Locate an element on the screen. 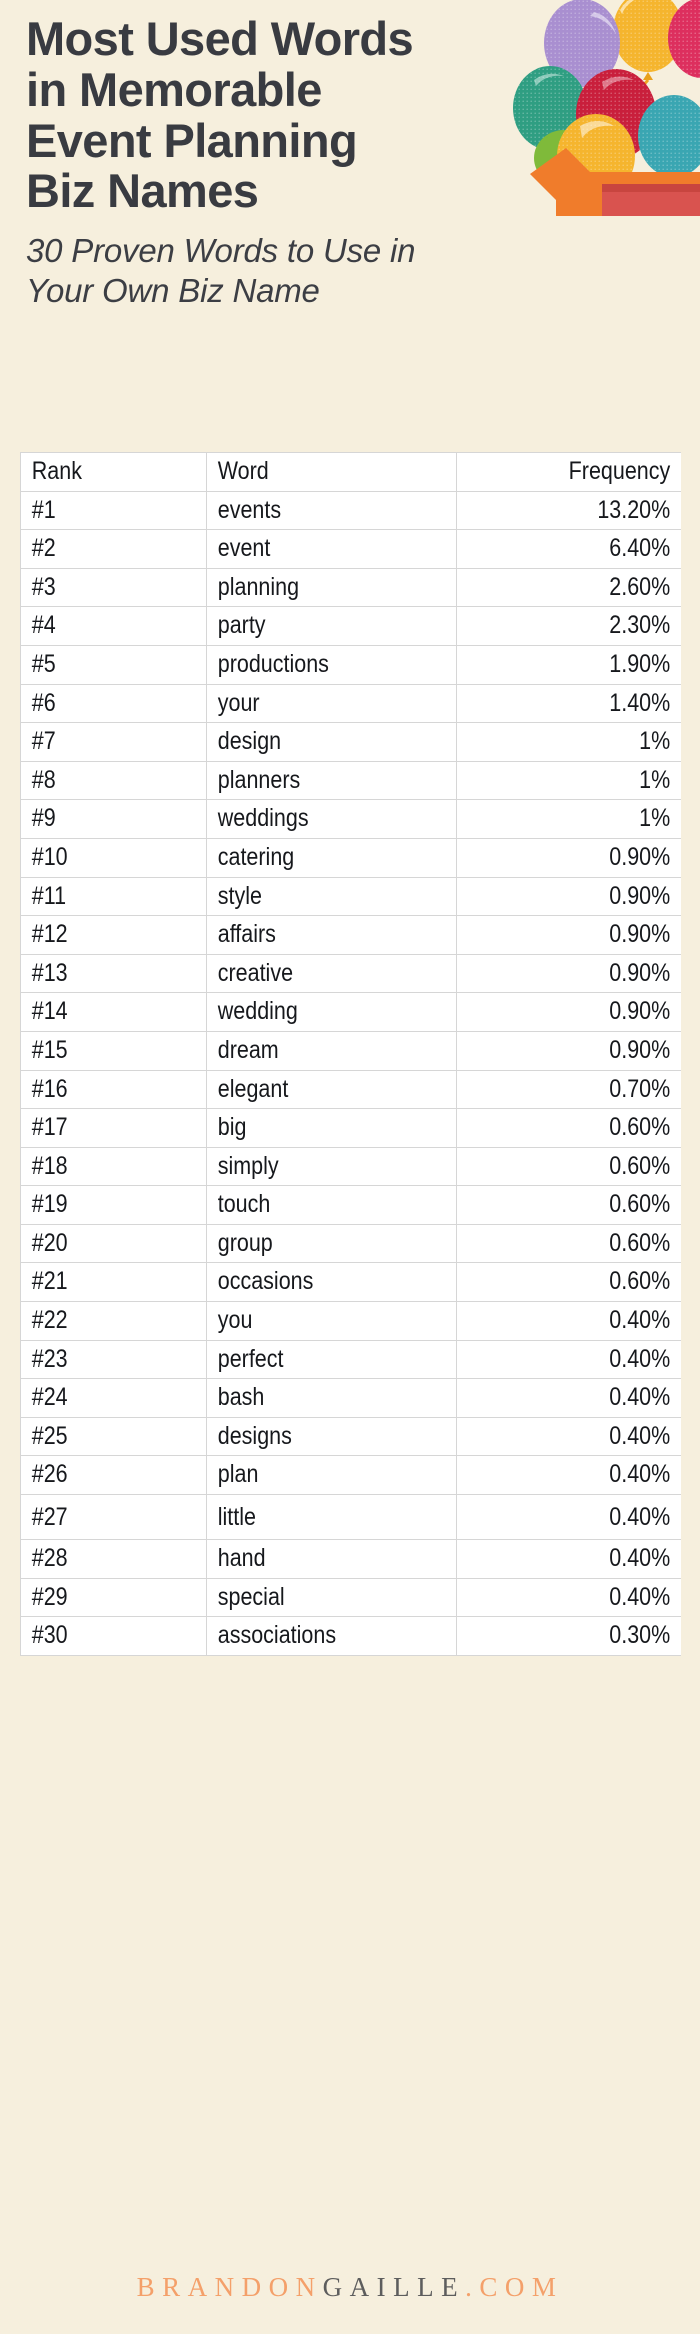 Image resolution: width=700 pixels, height=2334 pixels. cell-rank: #11 is located at coordinates (100, 896).